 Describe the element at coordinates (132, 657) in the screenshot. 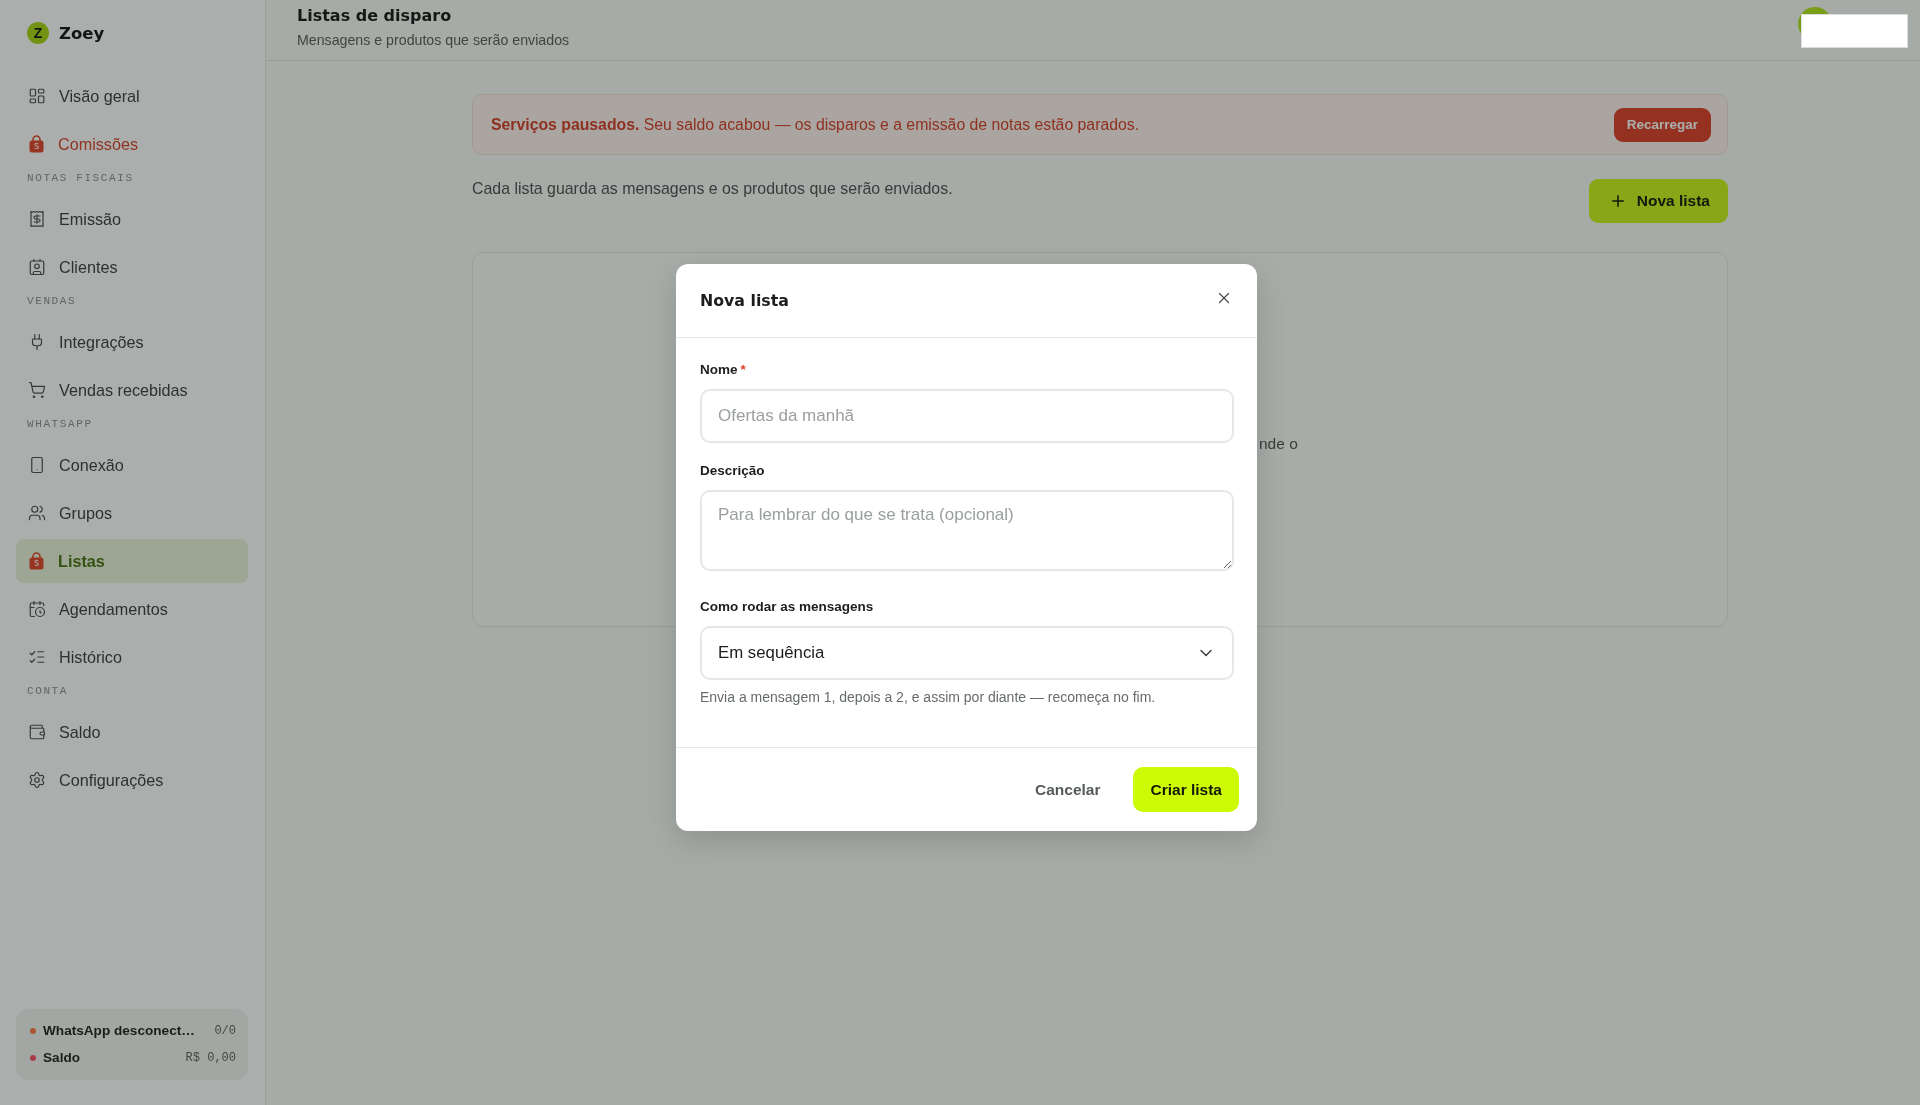

I see `sidebar-item: Histórico` at that location.